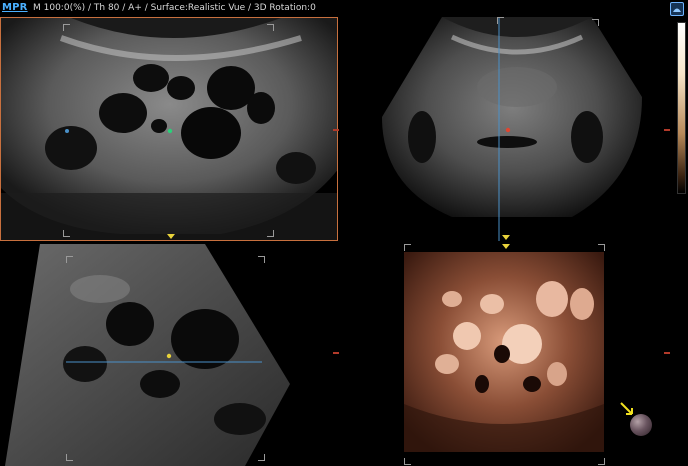 The width and height of the screenshot is (688, 466). What do you see at coordinates (681, 108) in the screenshot?
I see `tone-scale-bar` at bounding box center [681, 108].